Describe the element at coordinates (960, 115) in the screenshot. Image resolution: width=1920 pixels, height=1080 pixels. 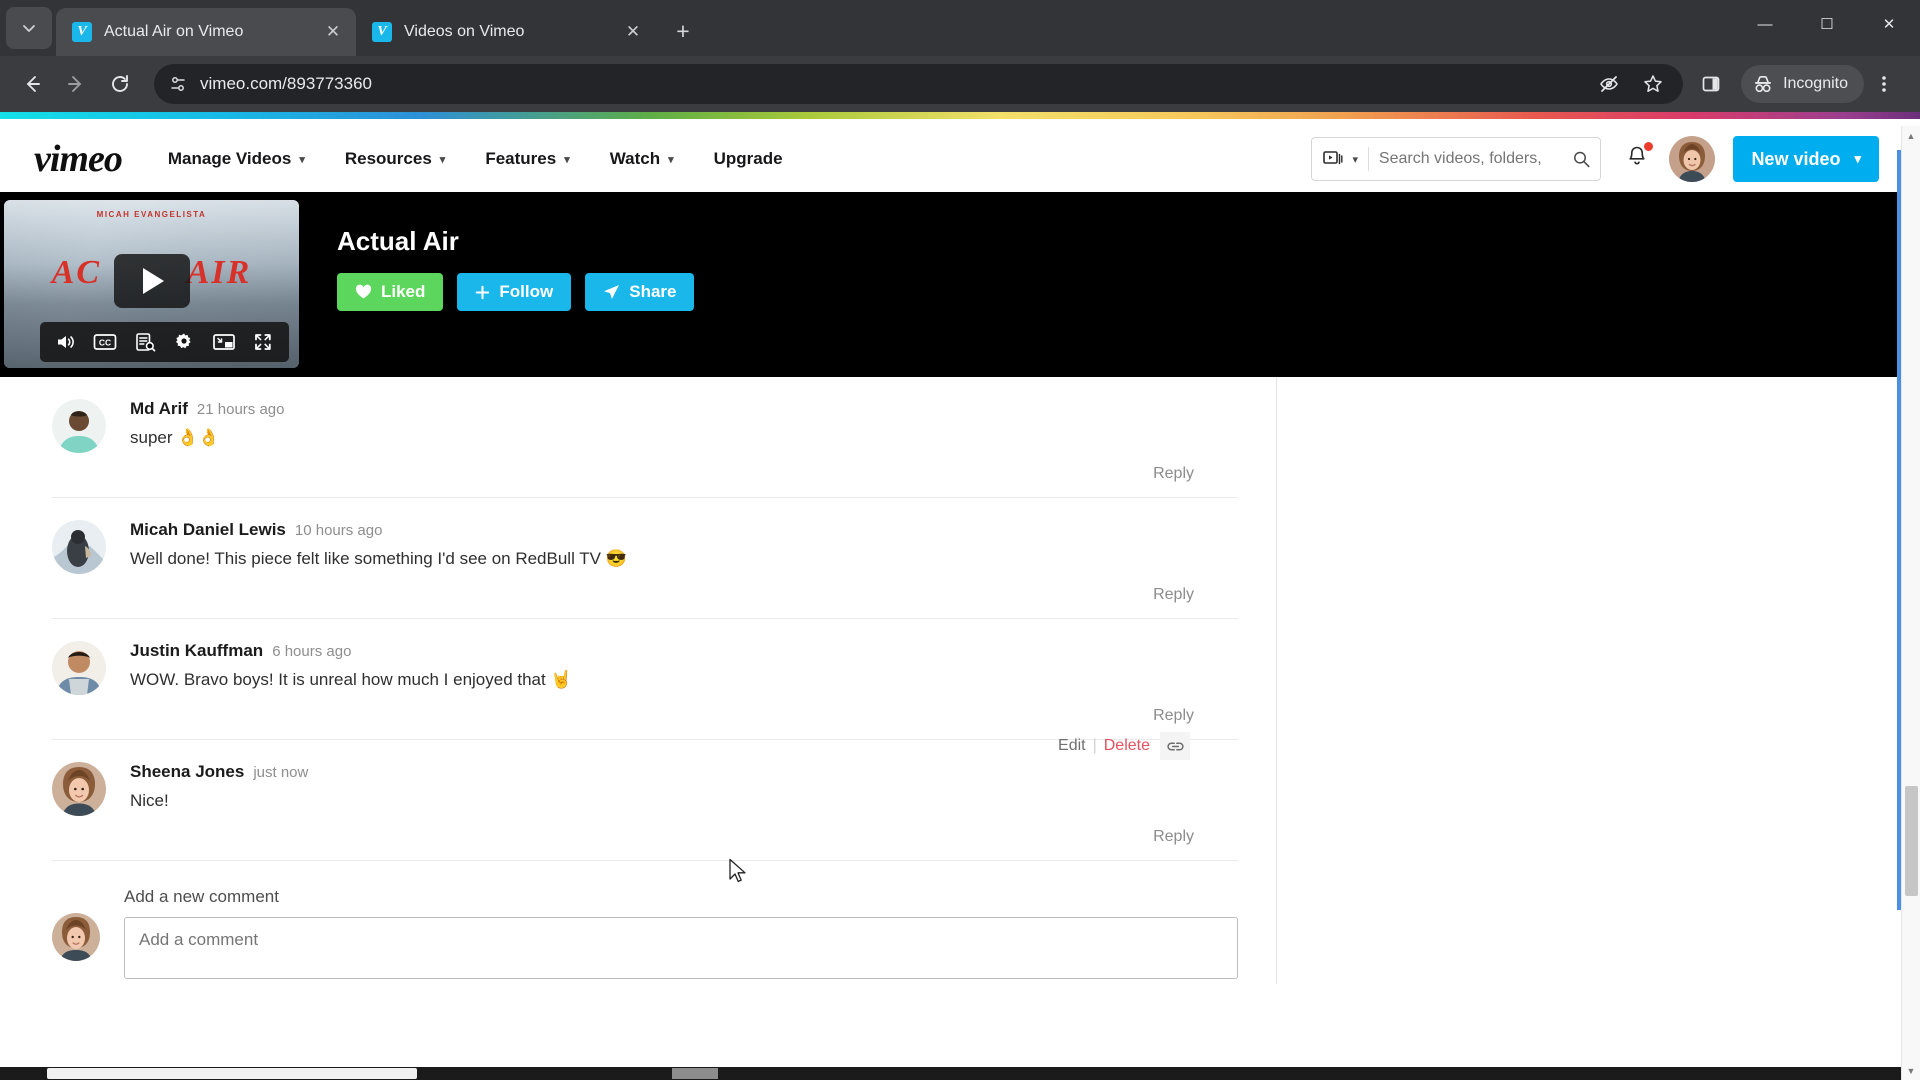
I see `rainbow-divider` at that location.